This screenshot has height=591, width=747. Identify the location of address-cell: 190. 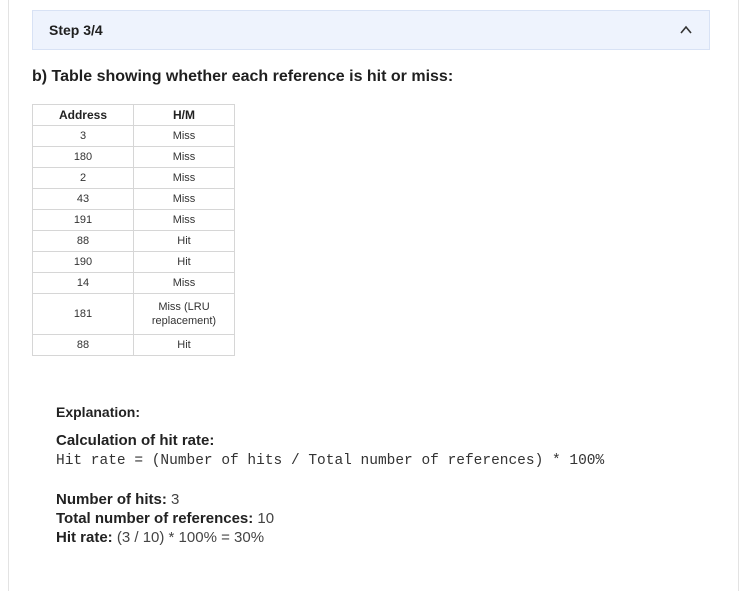
(83, 262).